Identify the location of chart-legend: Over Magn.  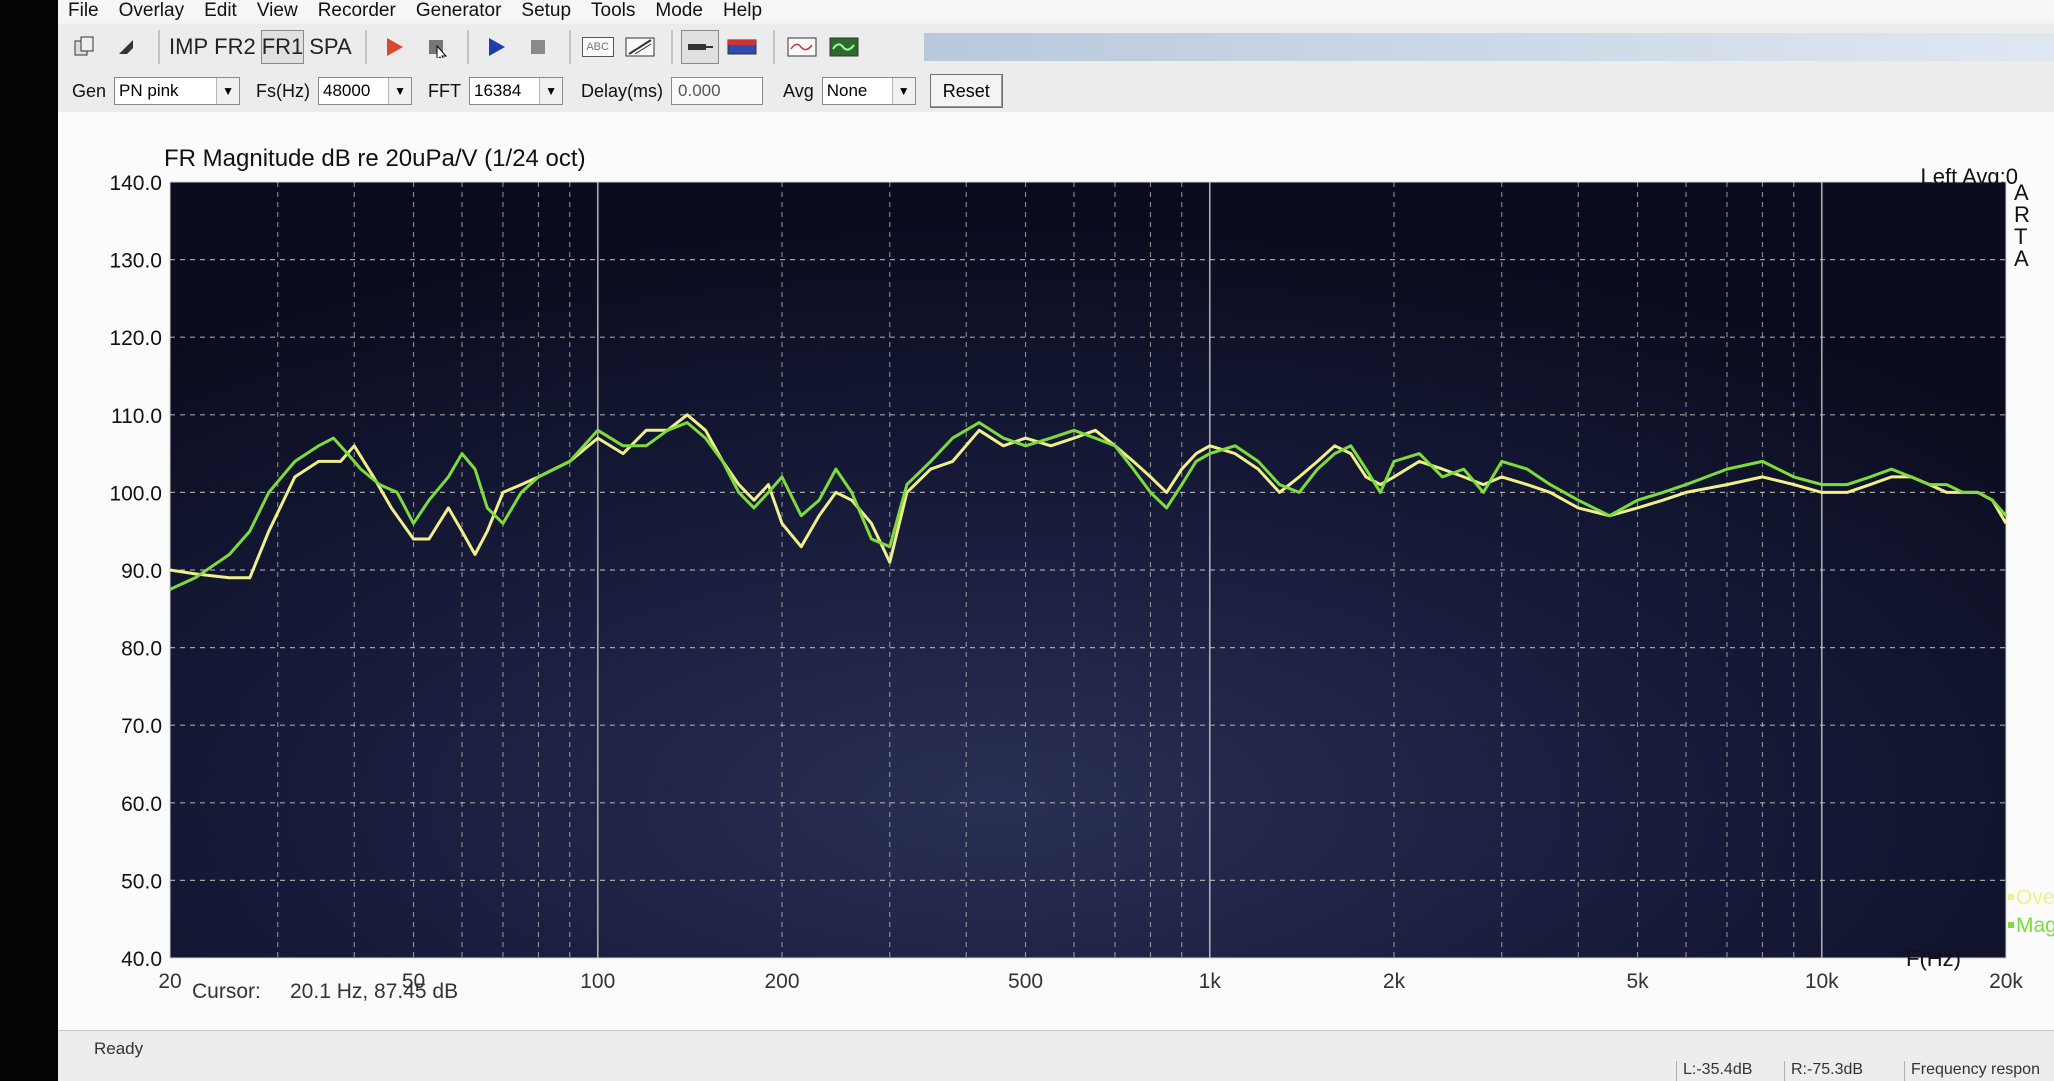
(2031, 911).